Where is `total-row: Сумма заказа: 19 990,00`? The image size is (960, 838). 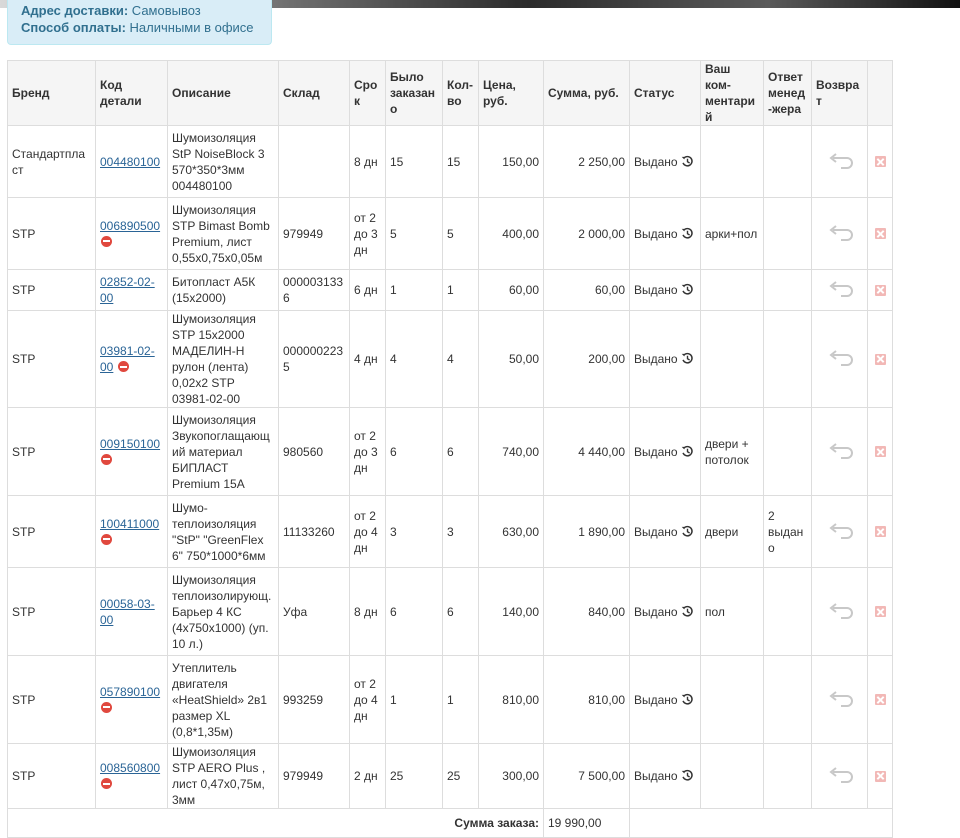
total-row: Сумма заказа: 19 990,00 is located at coordinates (450, 823).